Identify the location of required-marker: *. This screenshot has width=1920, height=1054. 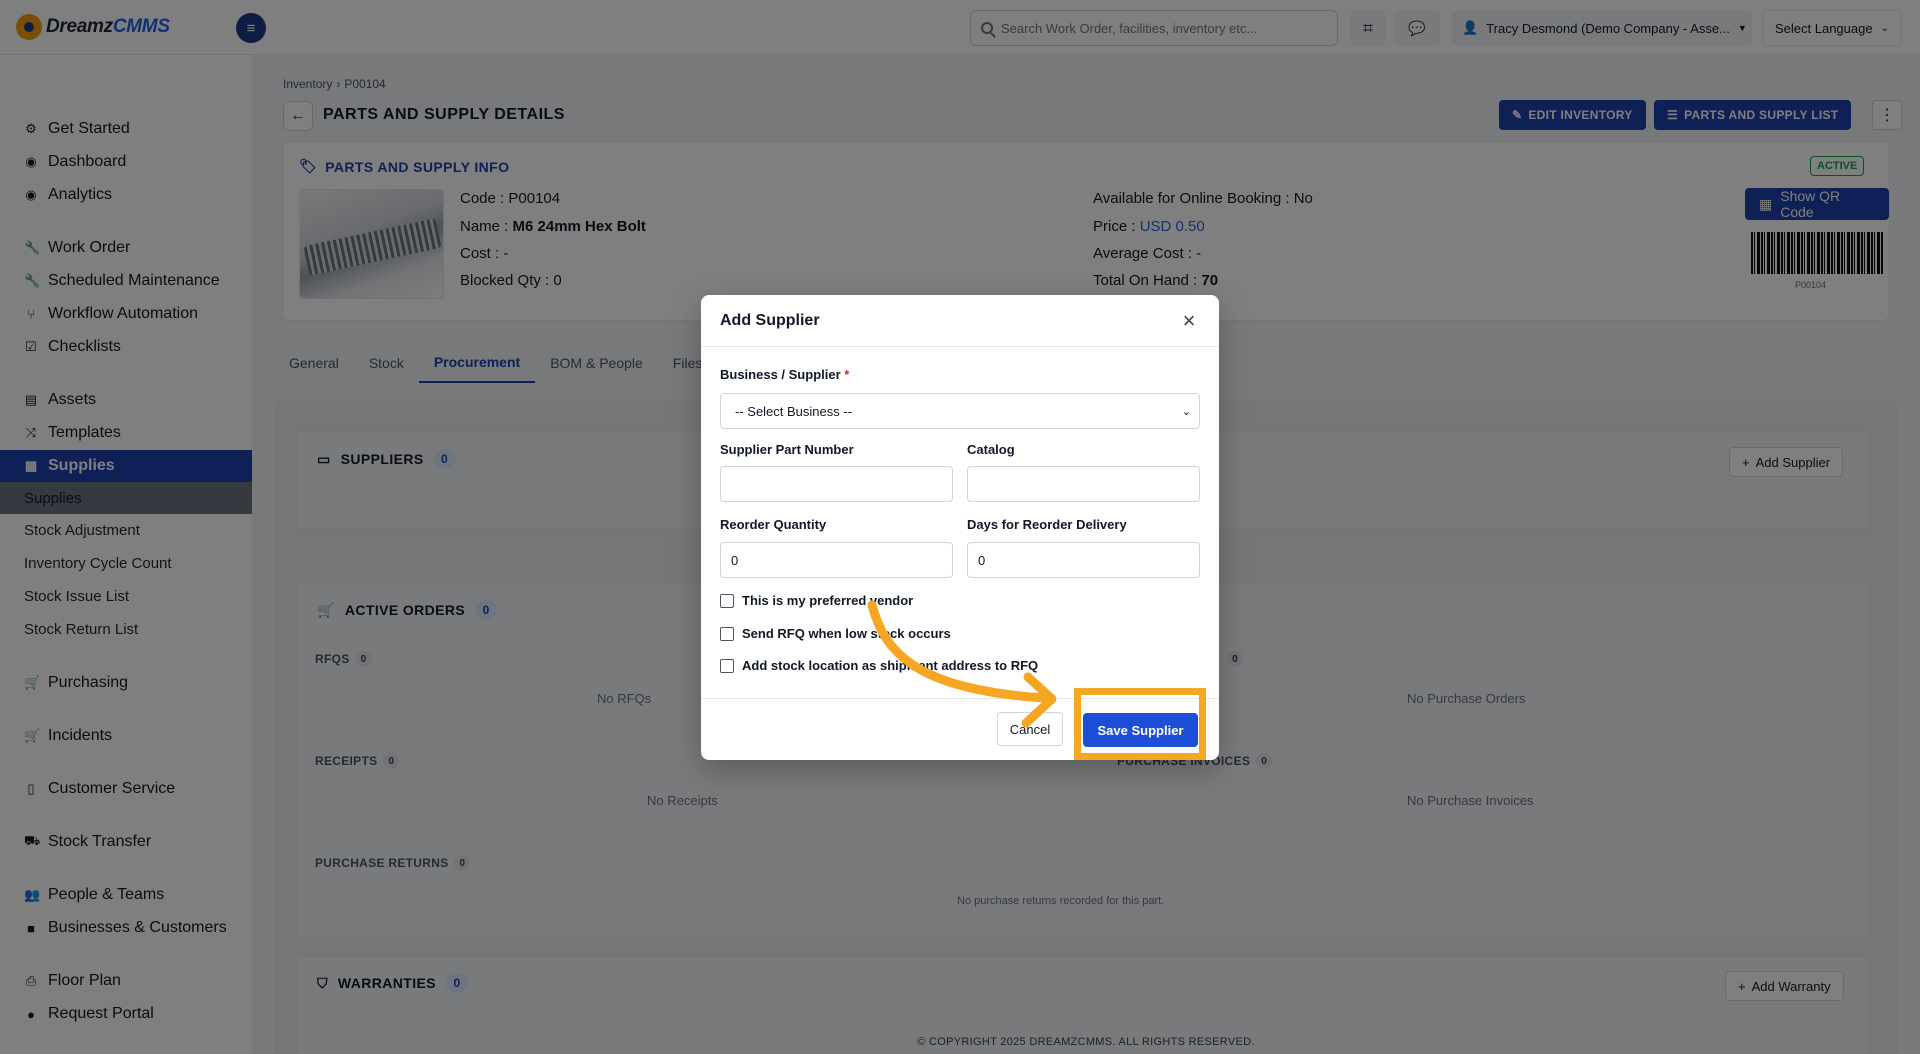
(847, 374).